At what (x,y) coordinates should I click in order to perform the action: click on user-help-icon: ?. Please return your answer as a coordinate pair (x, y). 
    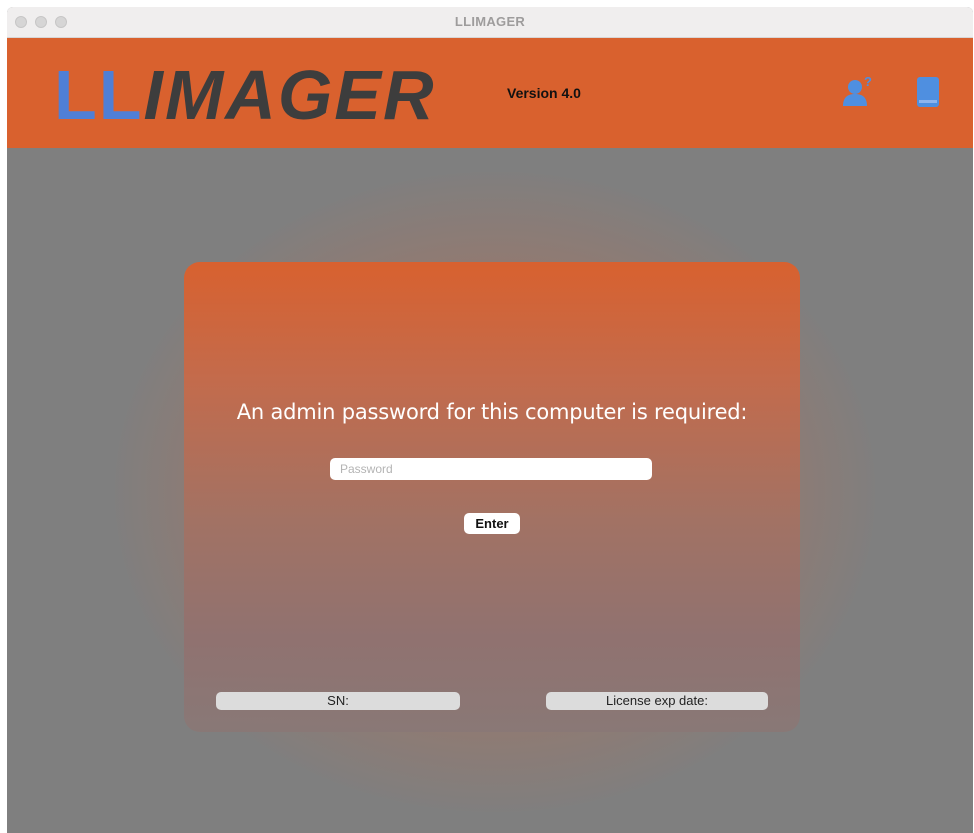
    Looking at the image, I should click on (858, 91).